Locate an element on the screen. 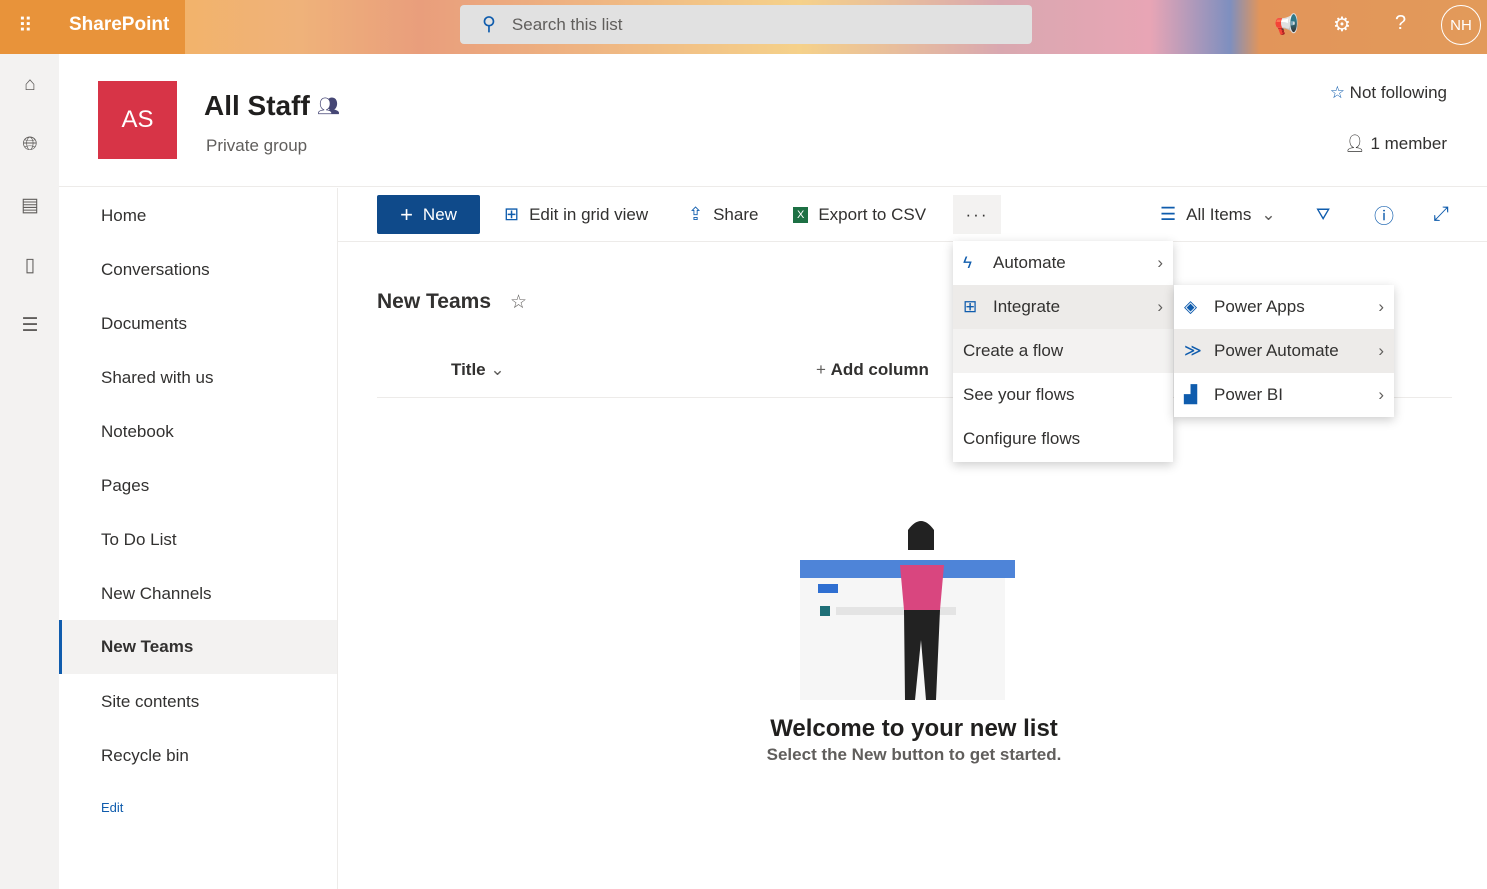 This screenshot has width=1487, height=889. submenu-item-power-apps: ◈ Power Apps › is located at coordinates (1284, 307).